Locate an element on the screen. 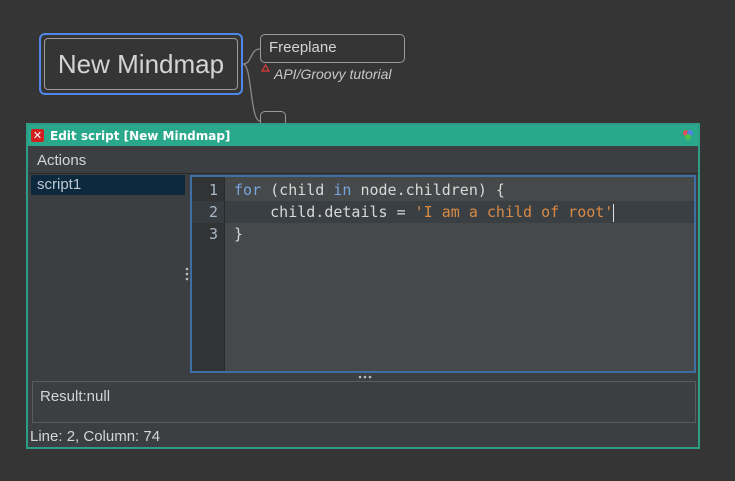  script-list: script1 is located at coordinates (108, 274).